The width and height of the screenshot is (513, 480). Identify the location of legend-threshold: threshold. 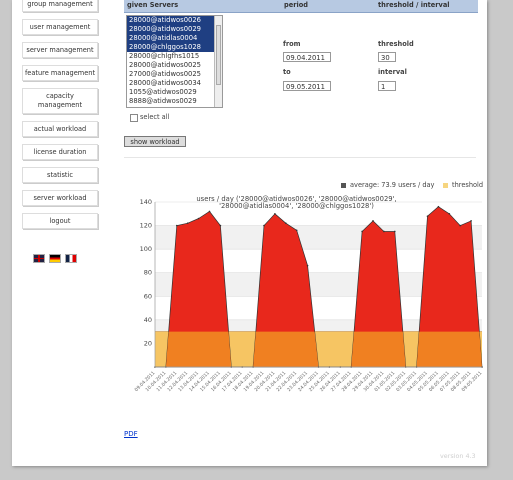
(463, 185).